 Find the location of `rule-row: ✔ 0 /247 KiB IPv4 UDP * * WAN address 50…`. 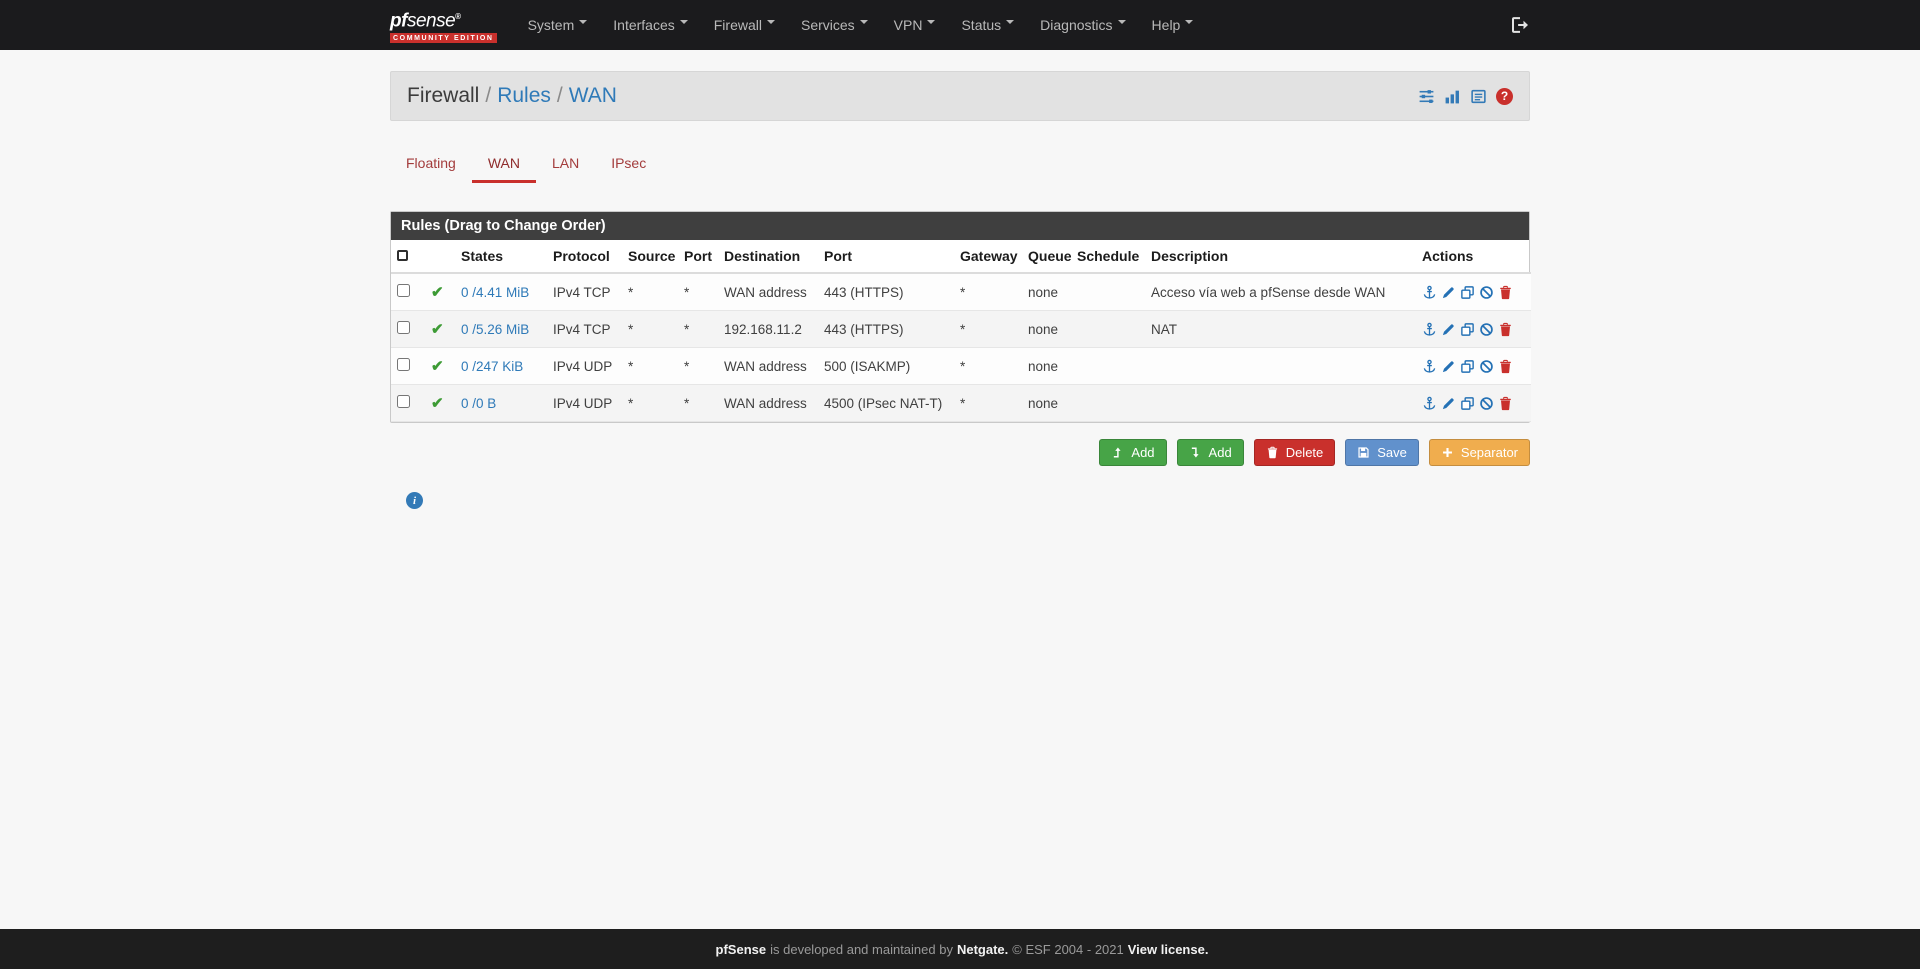

rule-row: ✔ 0 /247 KiB IPv4 UDP * * WAN address 50… is located at coordinates (961, 366).